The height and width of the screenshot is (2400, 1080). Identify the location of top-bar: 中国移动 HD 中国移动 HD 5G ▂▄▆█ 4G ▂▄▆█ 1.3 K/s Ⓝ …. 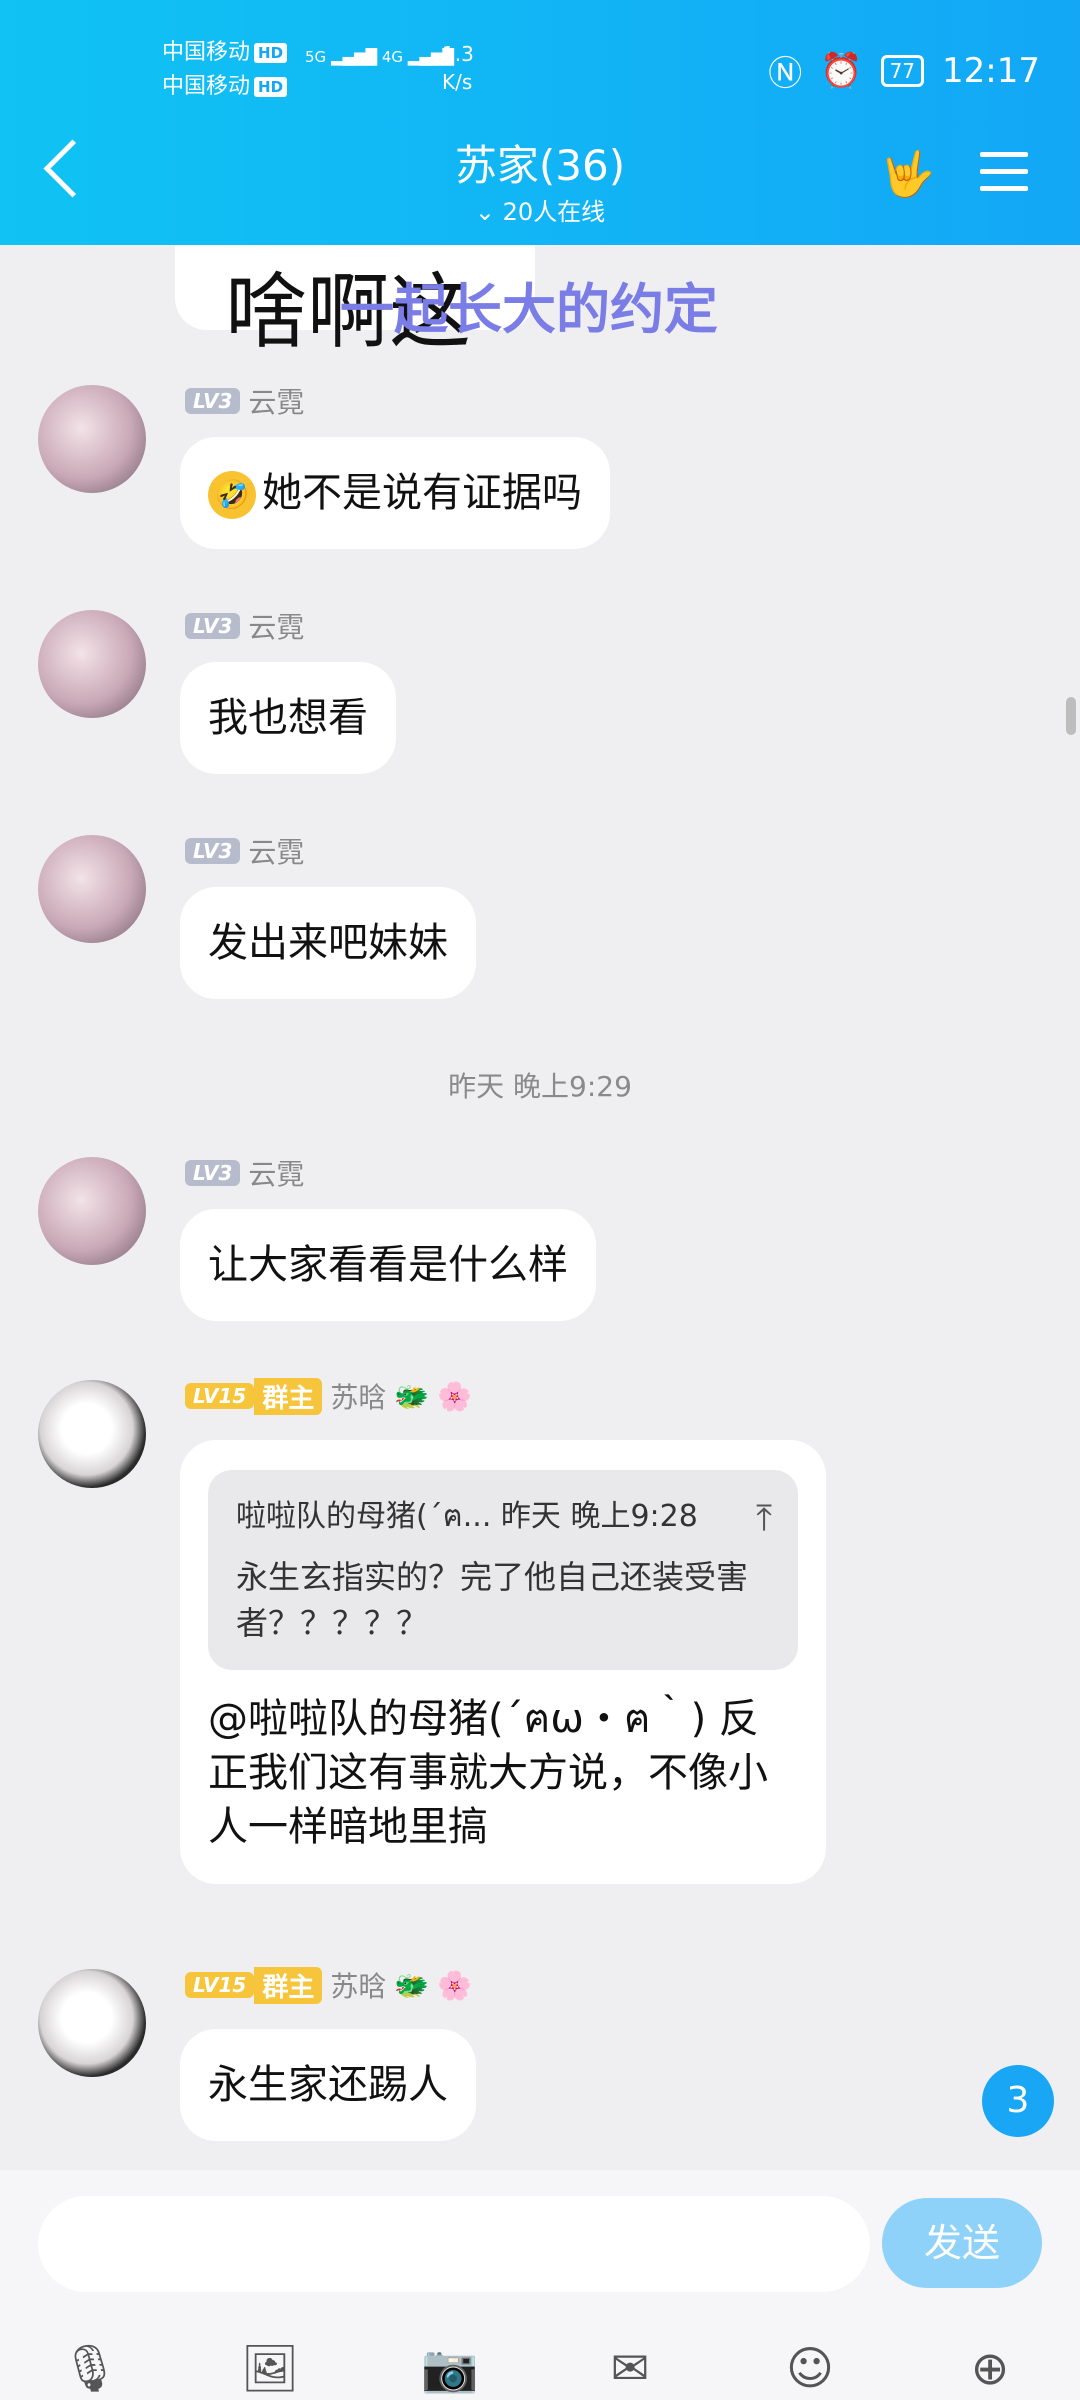
(540, 122).